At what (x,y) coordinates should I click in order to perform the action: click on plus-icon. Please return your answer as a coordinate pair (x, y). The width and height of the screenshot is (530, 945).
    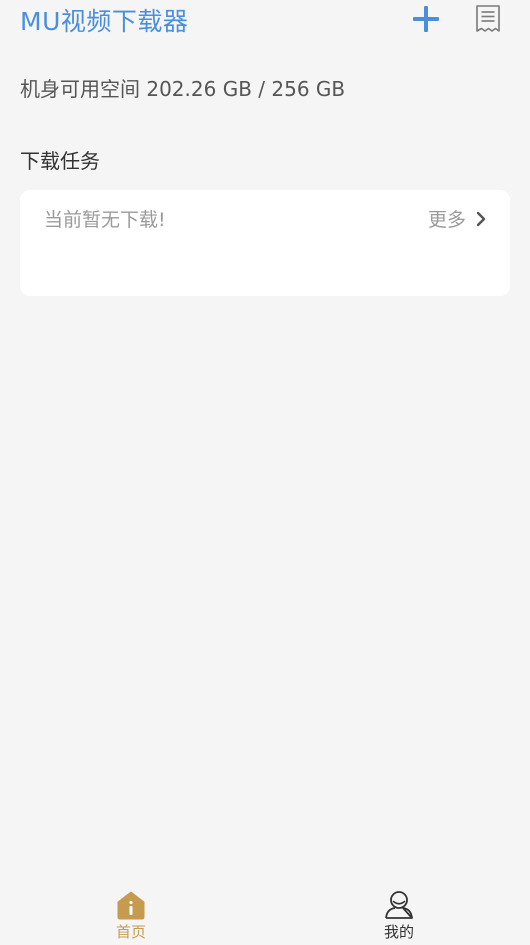
    Looking at the image, I should click on (426, 19).